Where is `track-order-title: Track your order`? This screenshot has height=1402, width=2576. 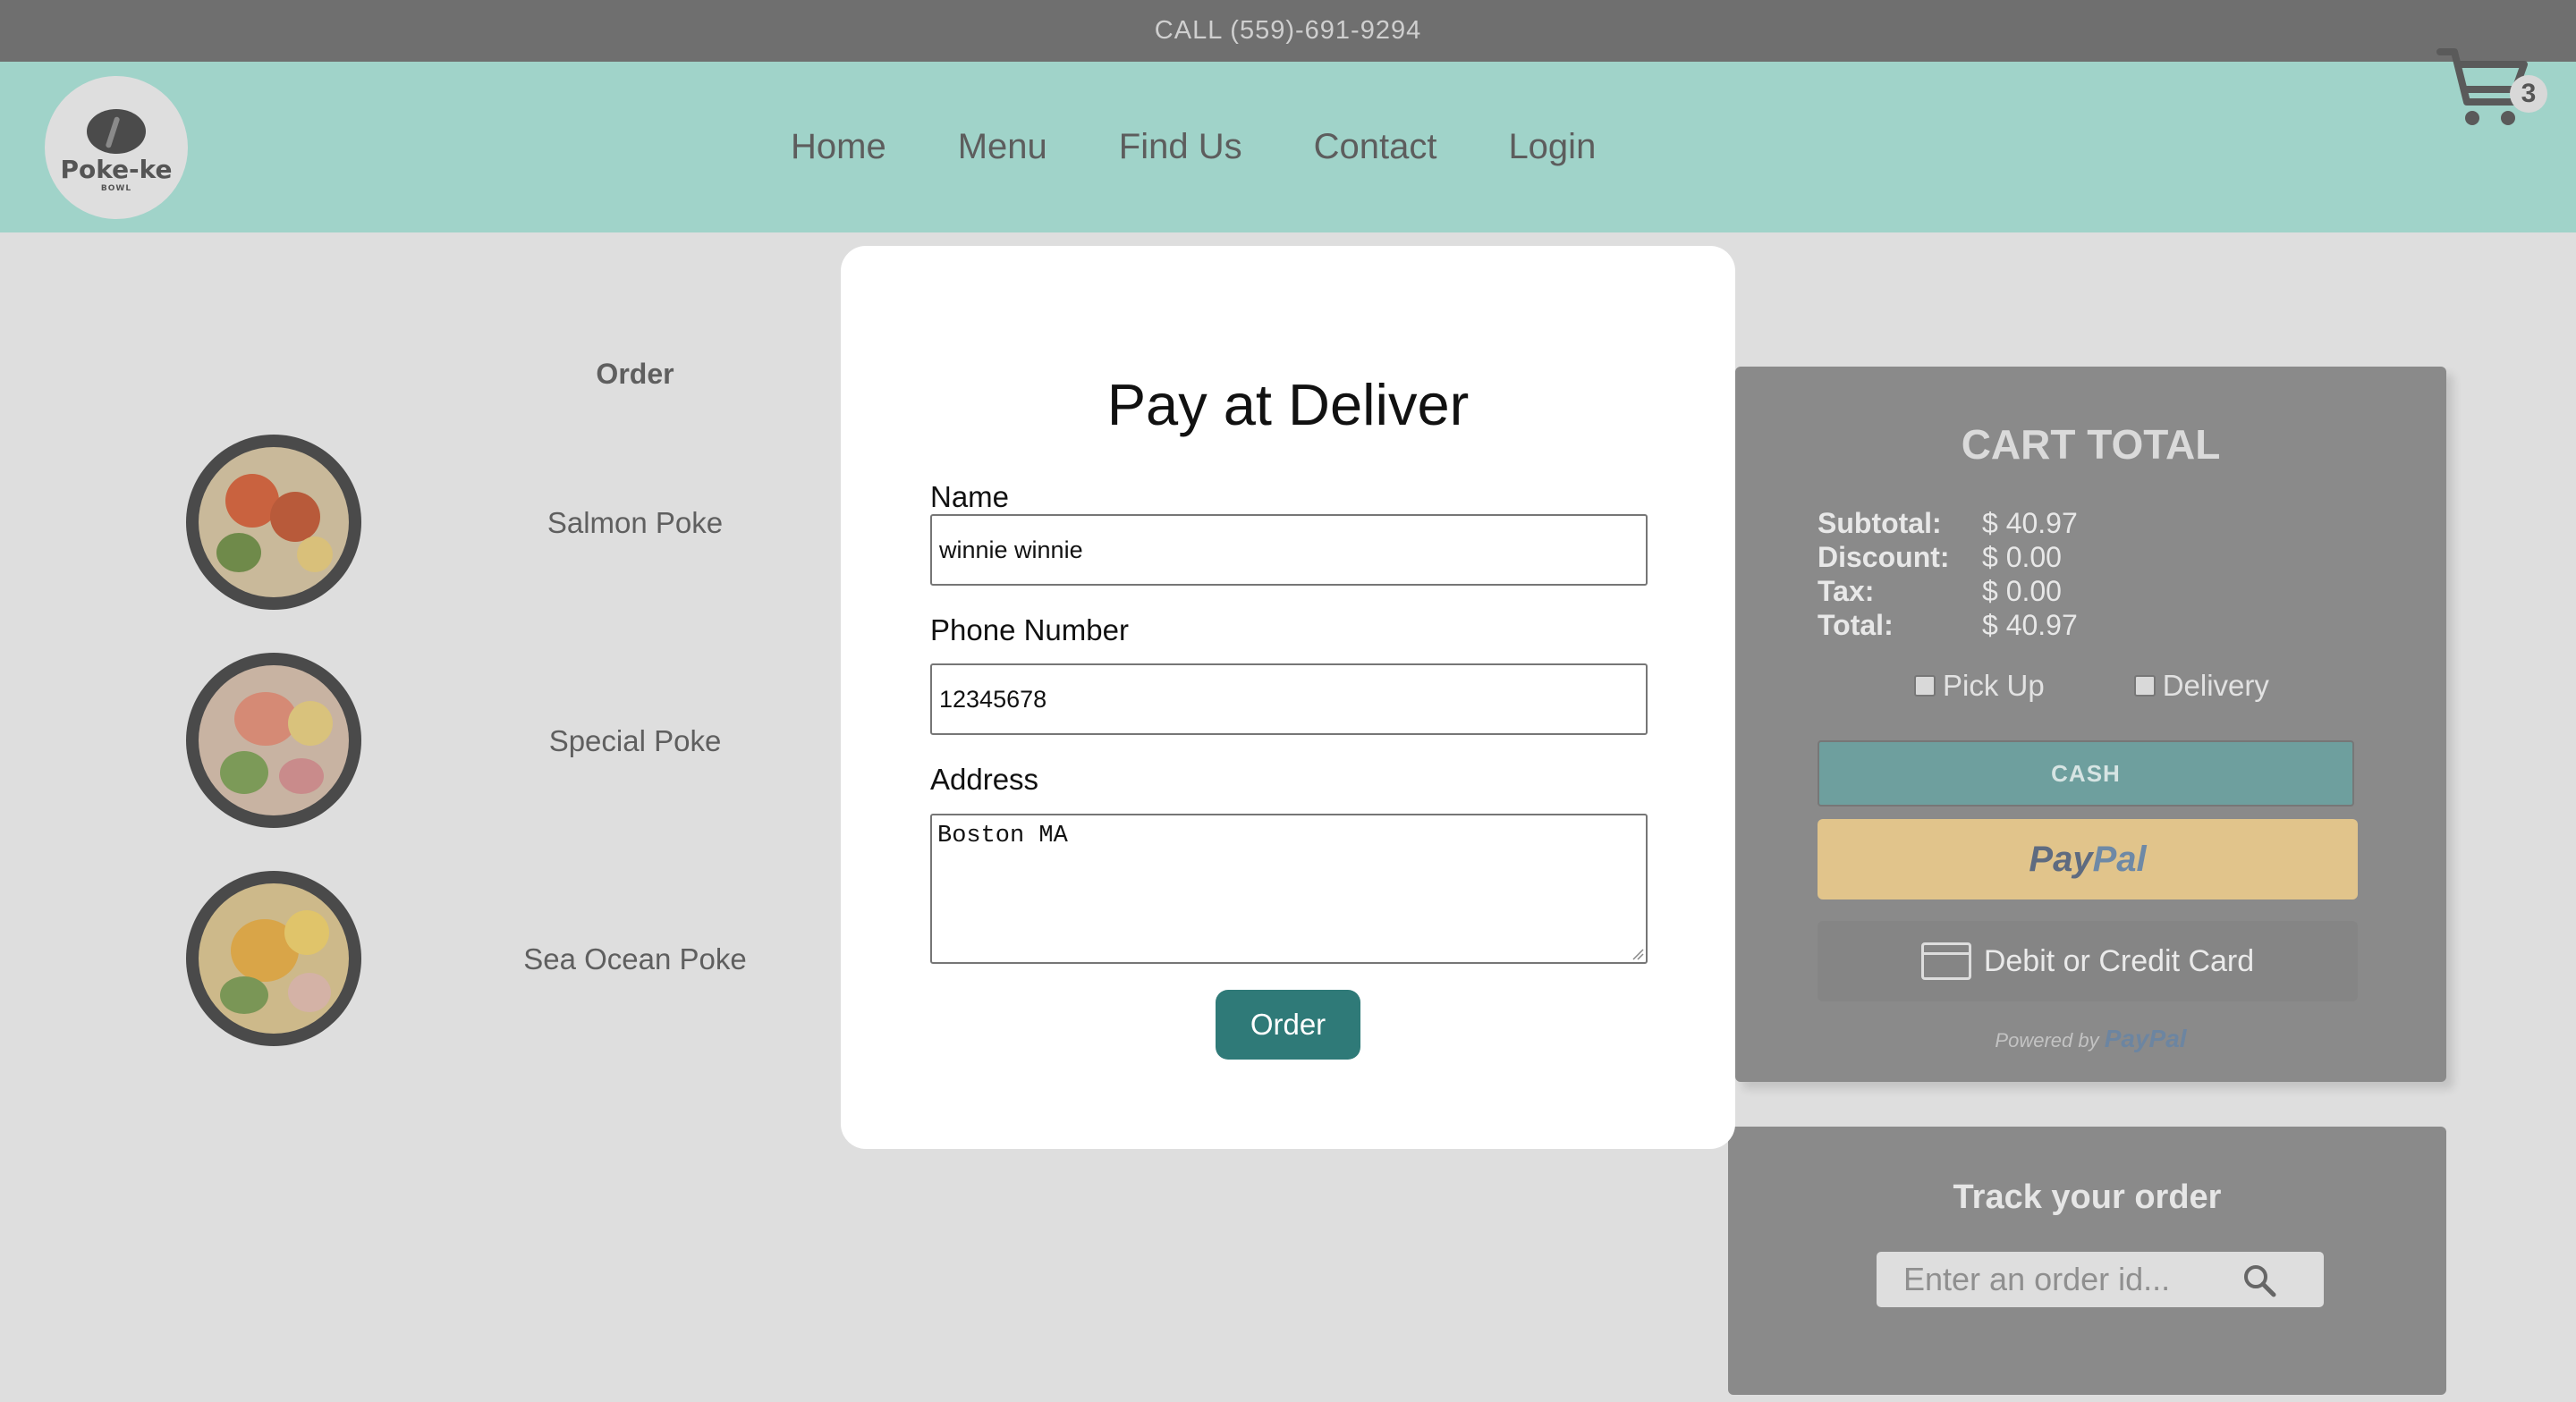
track-order-title: Track your order is located at coordinates (2087, 1197).